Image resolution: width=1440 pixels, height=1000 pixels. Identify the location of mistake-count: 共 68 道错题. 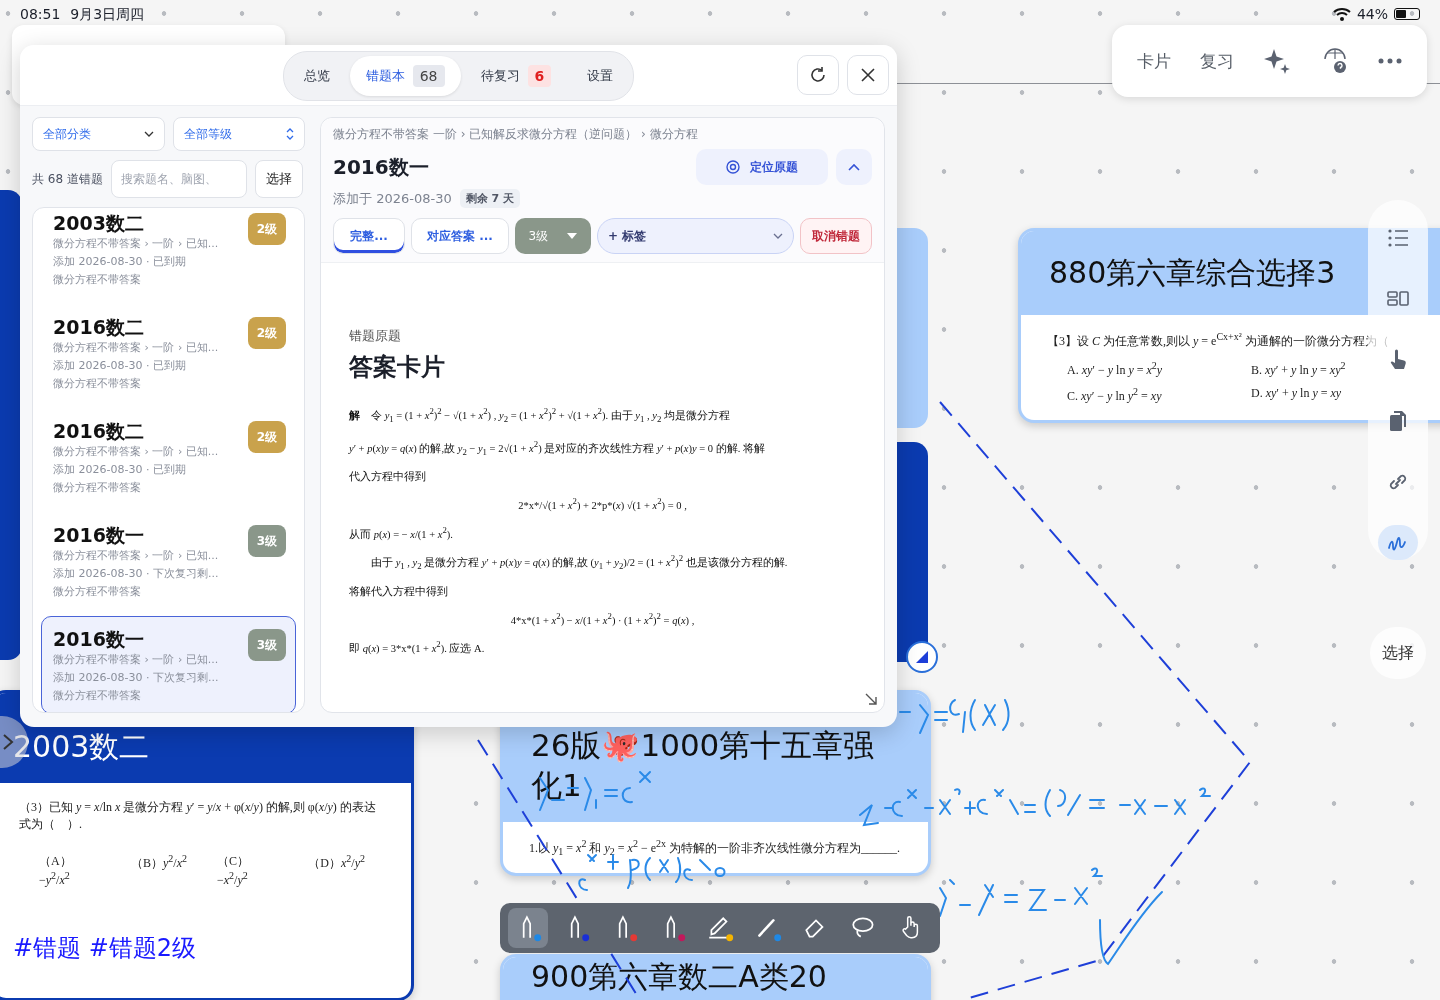
(67, 179).